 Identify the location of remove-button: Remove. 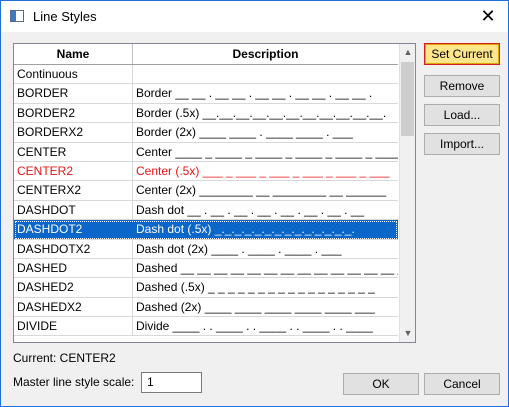
(462, 86).